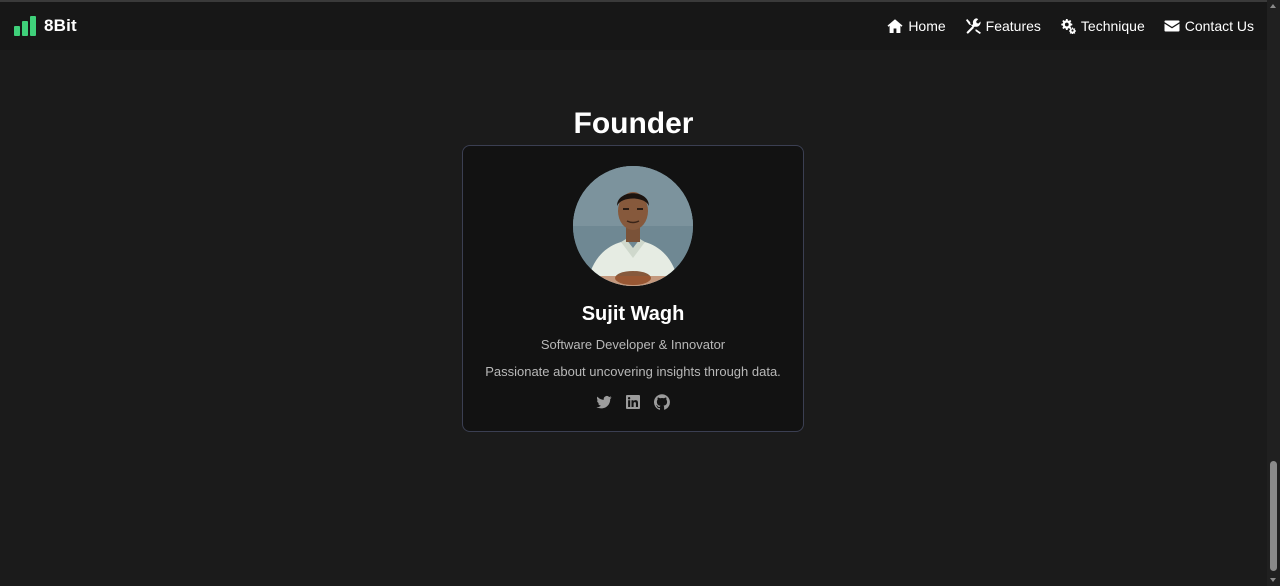 The height and width of the screenshot is (586, 1280). I want to click on nav-menu: Home Features Technique Contact Us, so click(1070, 26).